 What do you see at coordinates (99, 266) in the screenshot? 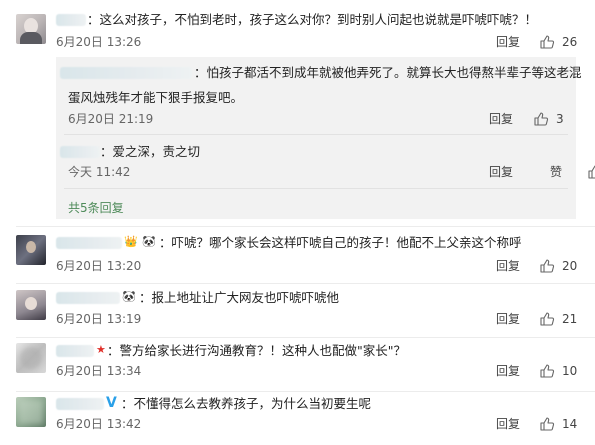
I see `comment-time: 6月20日 13:20` at bounding box center [99, 266].